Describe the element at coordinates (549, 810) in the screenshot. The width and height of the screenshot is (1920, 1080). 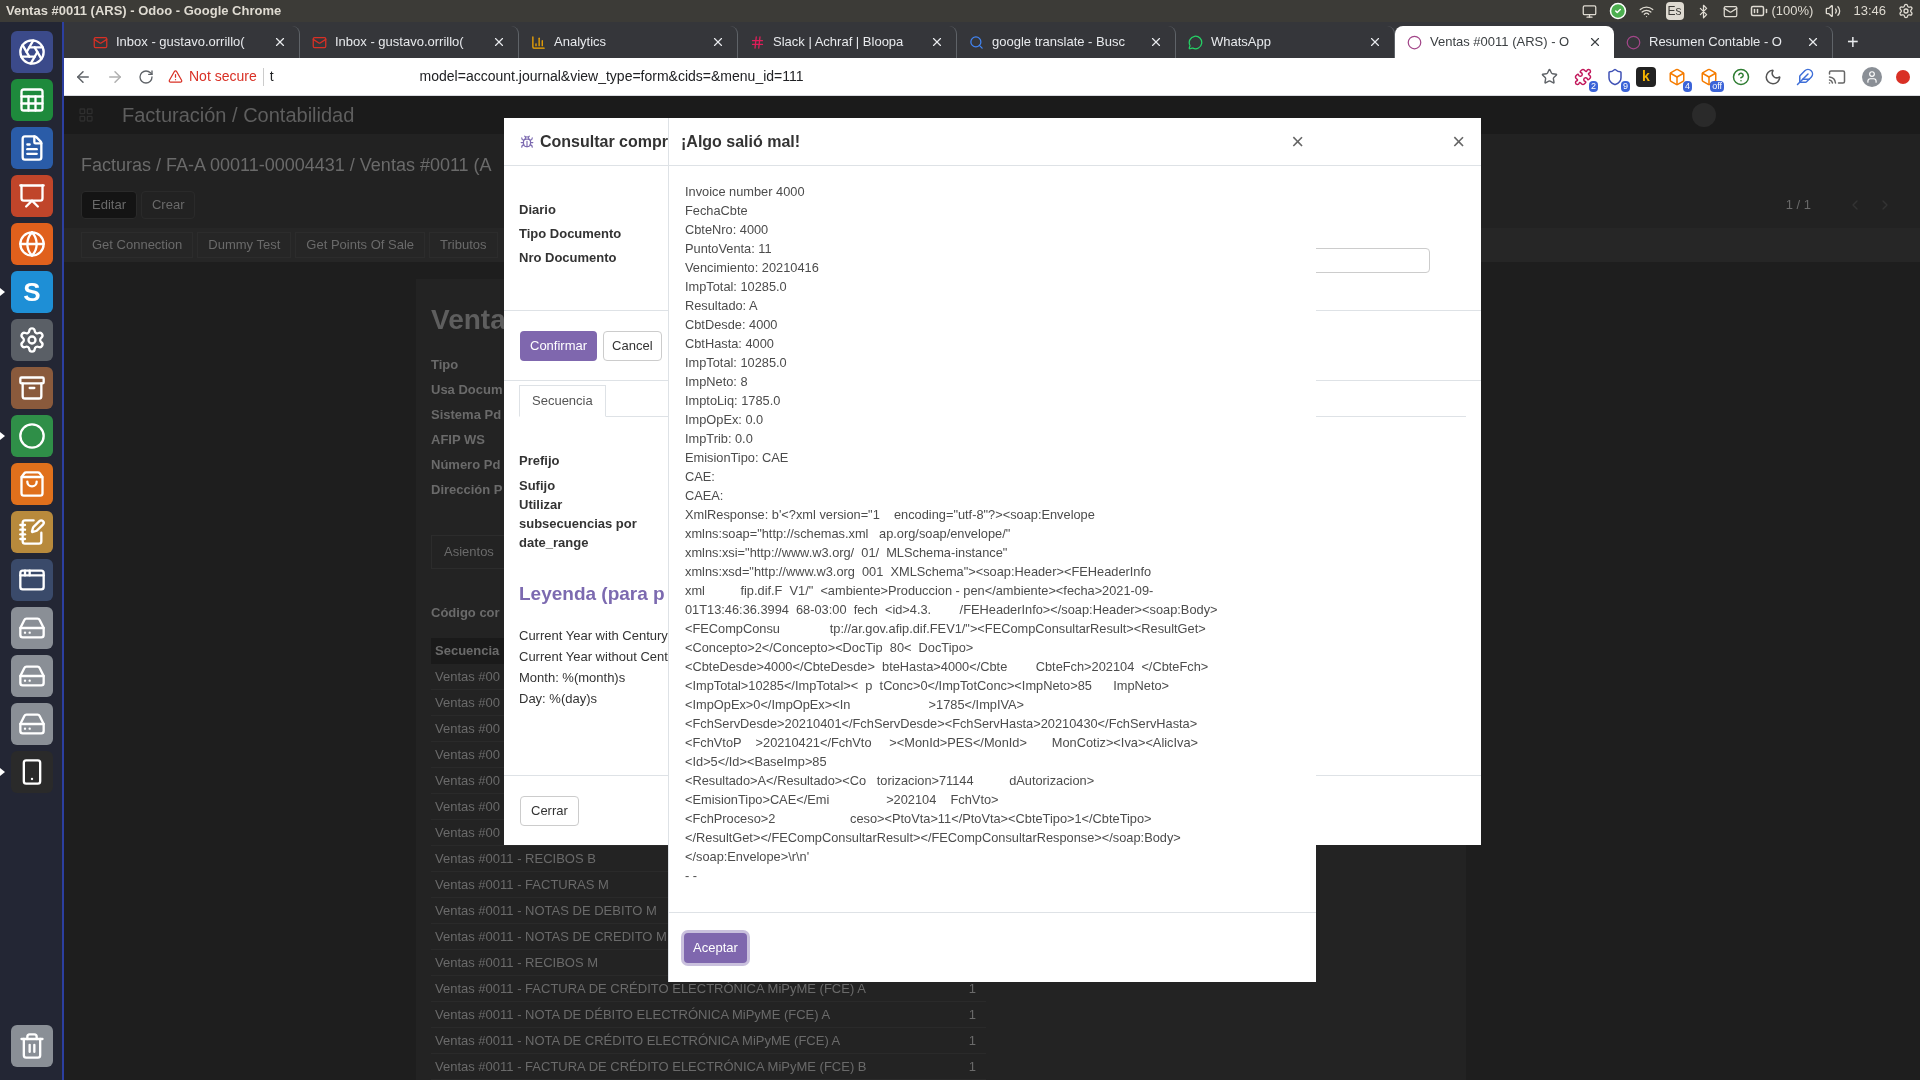
I see `close-dialog-button: Cerrar` at that location.